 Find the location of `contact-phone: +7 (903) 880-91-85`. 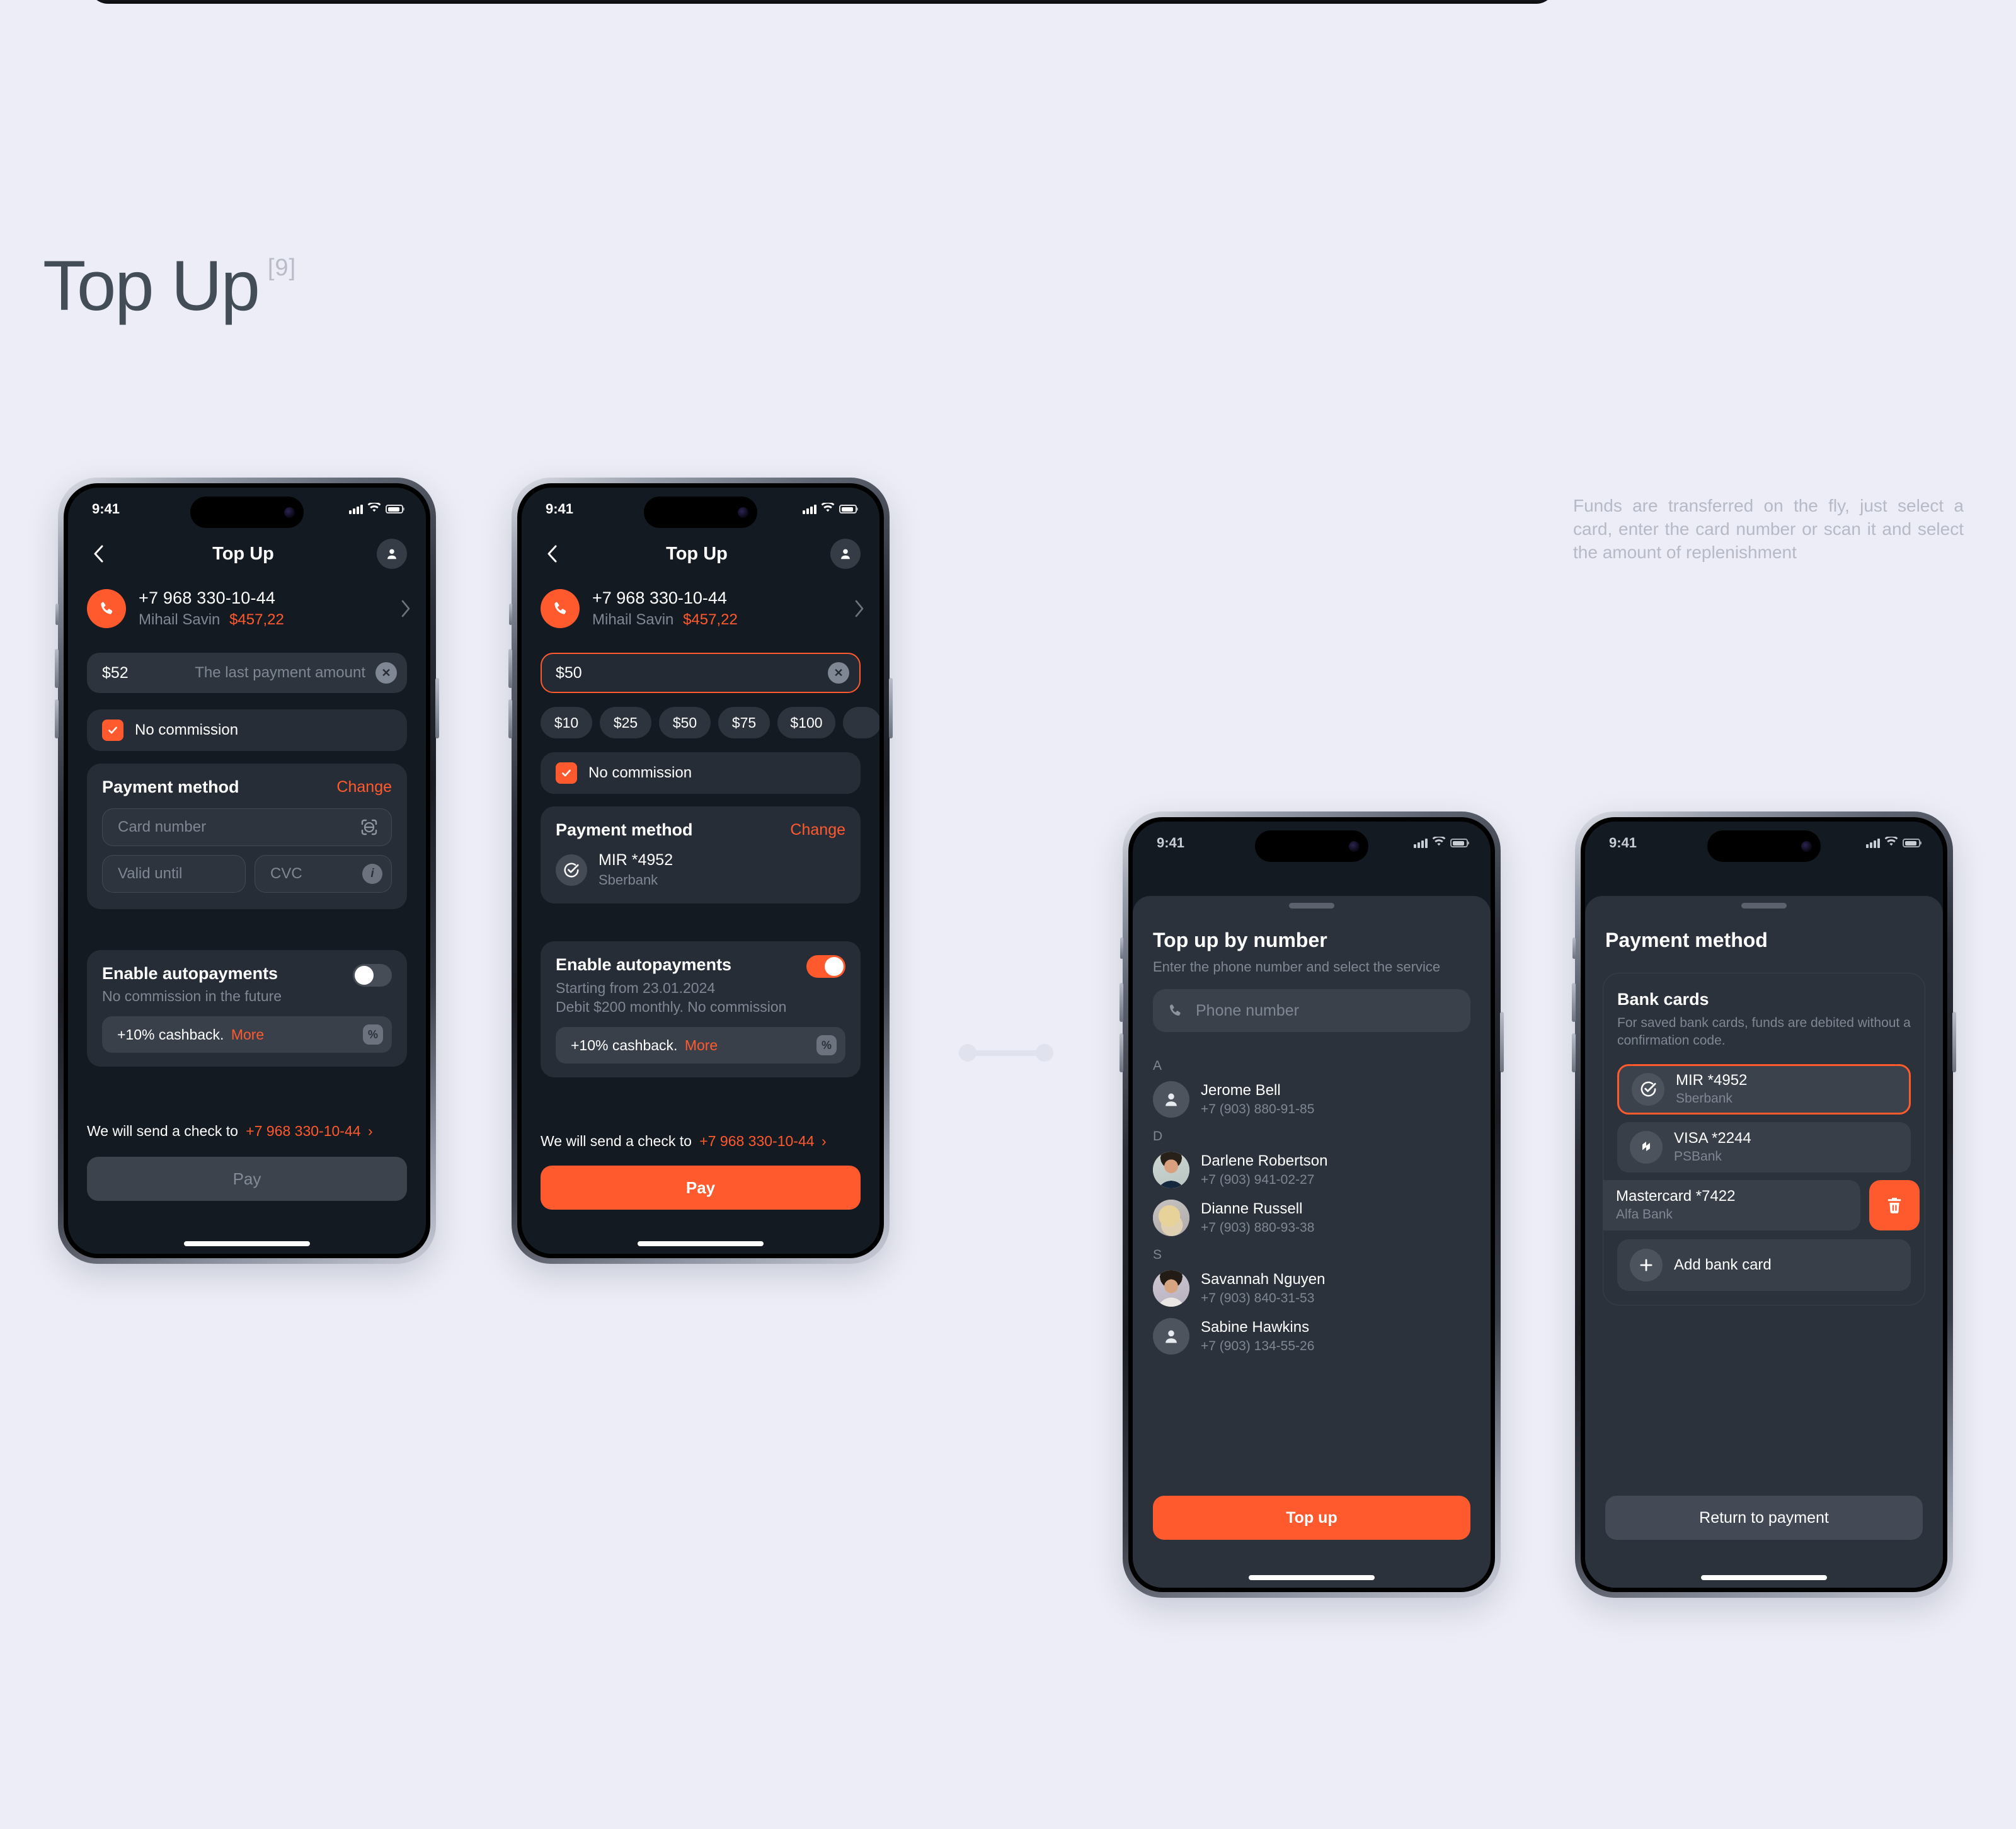

contact-phone: +7 (903) 880-91-85 is located at coordinates (1258, 1109).